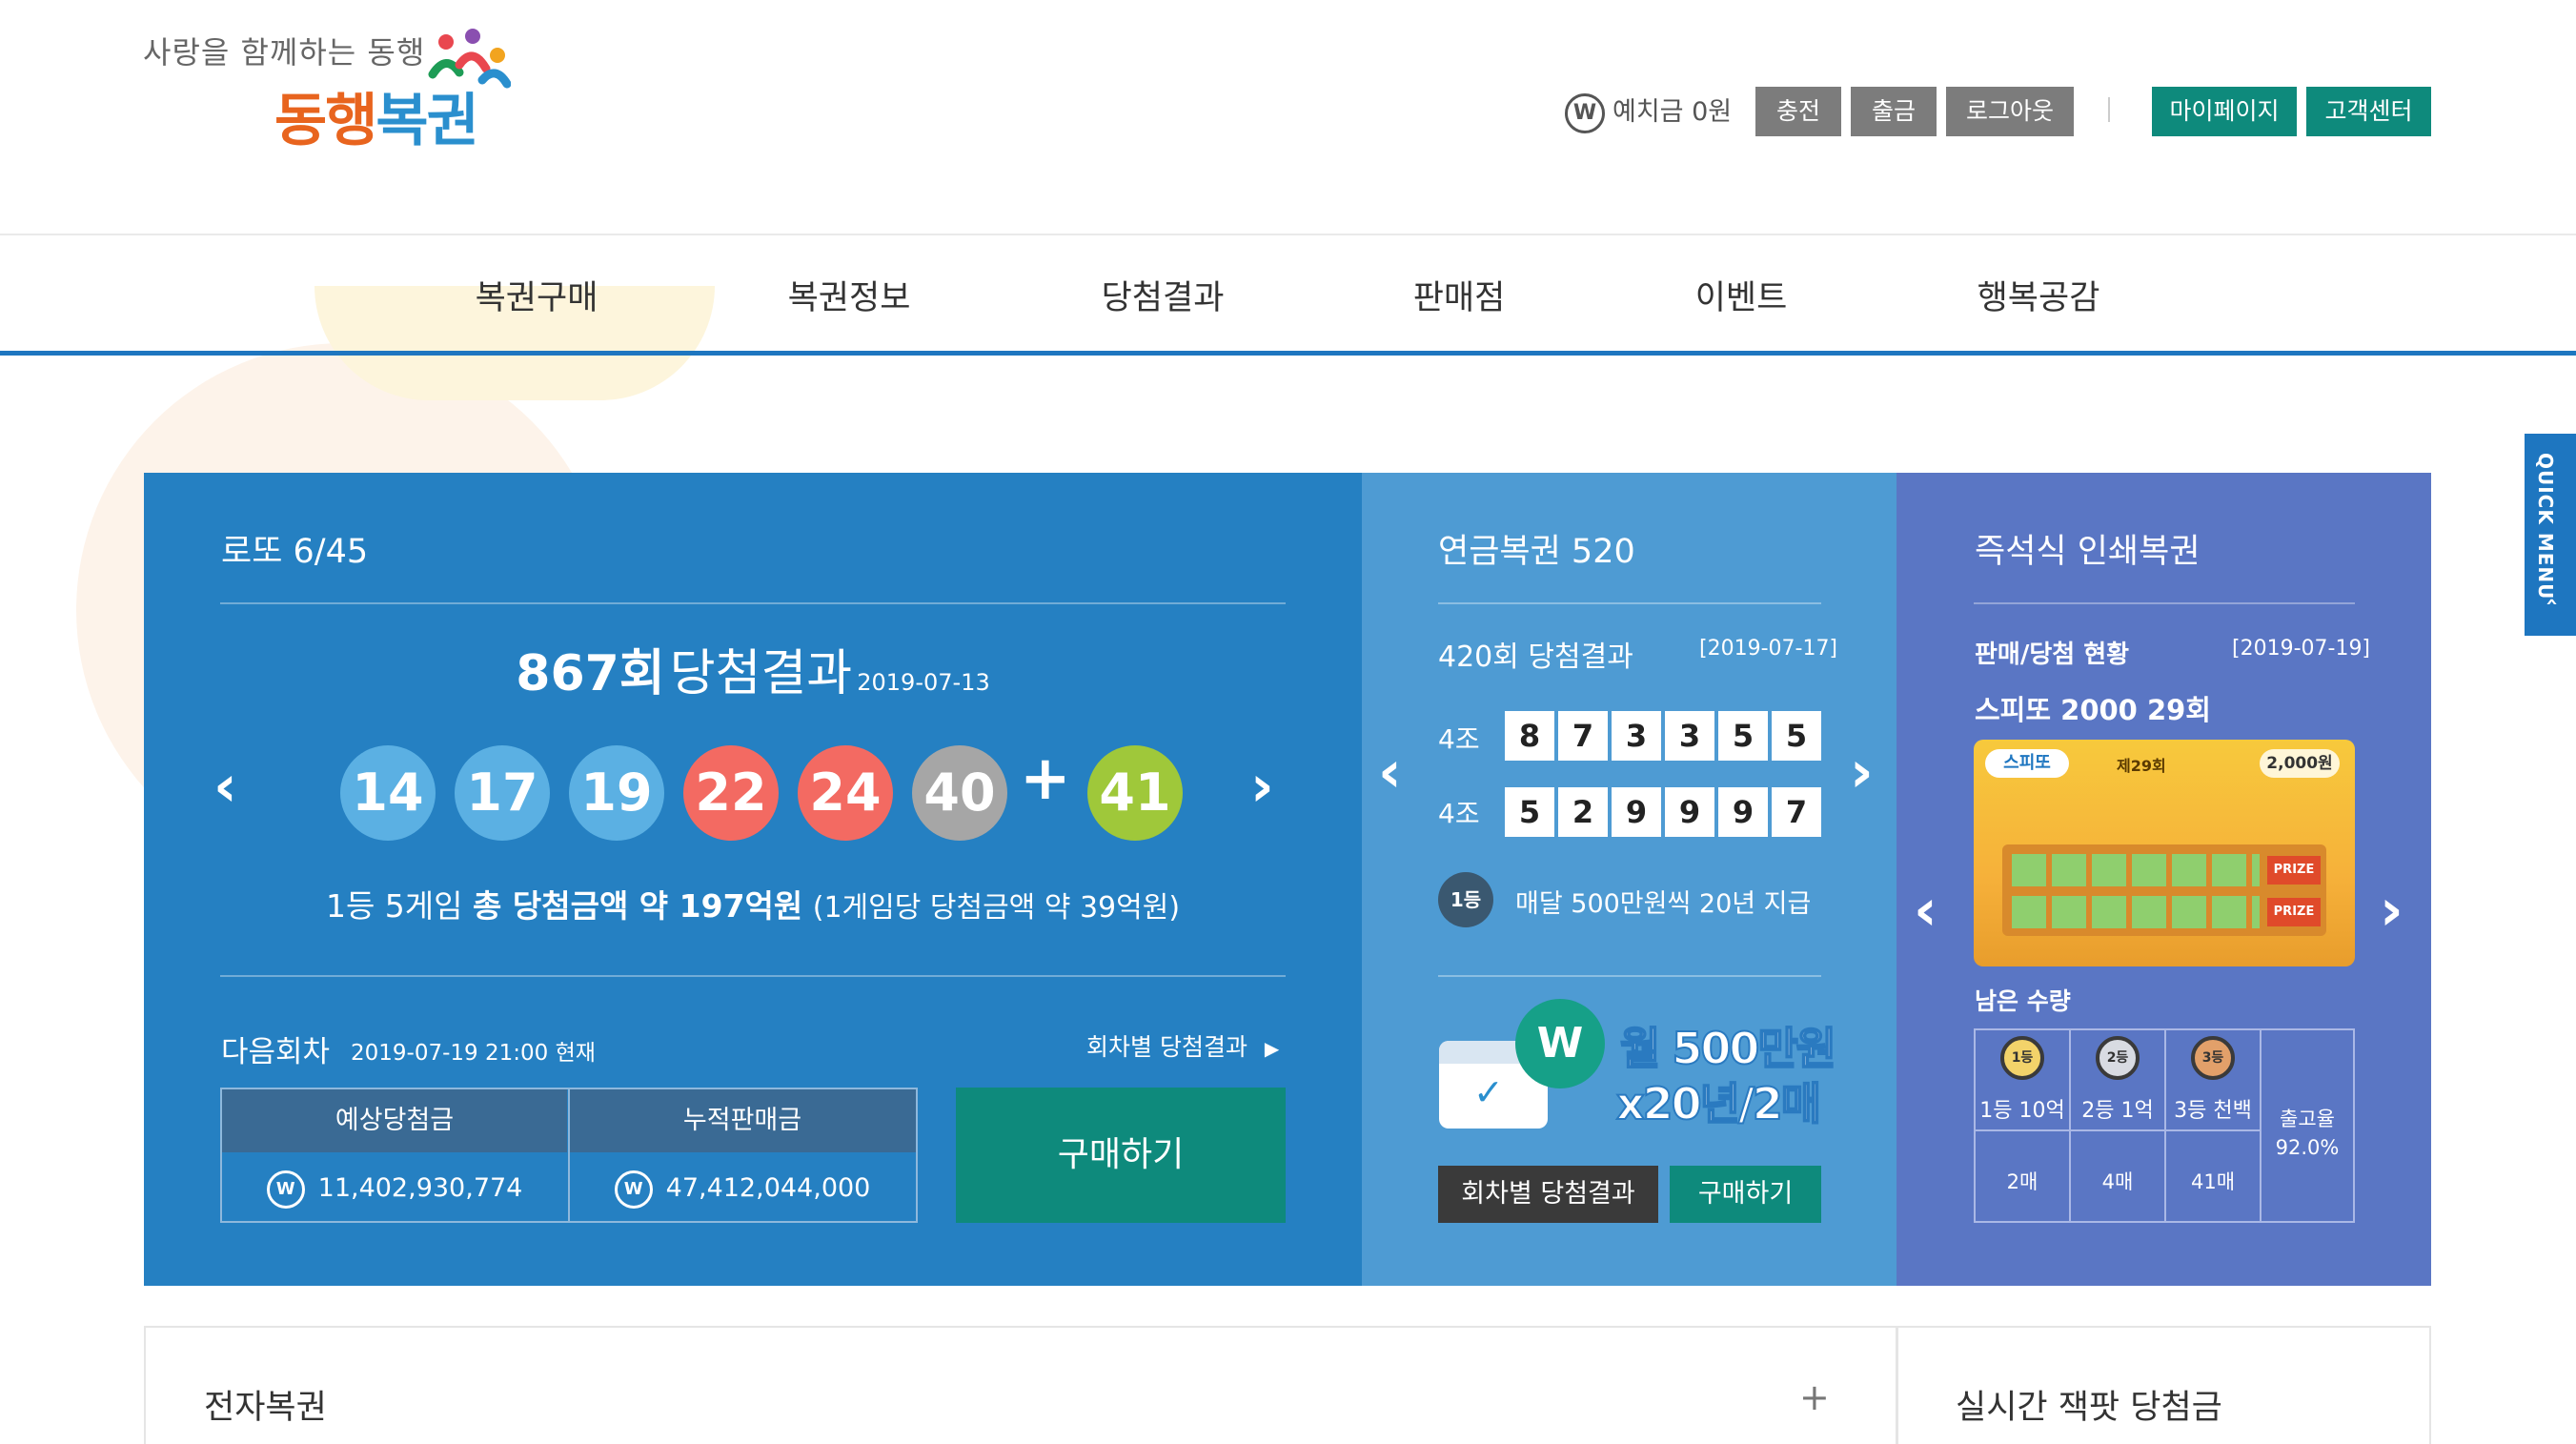 The width and height of the screenshot is (2576, 1444). I want to click on medal-count: 4매, so click(2117, 1182).